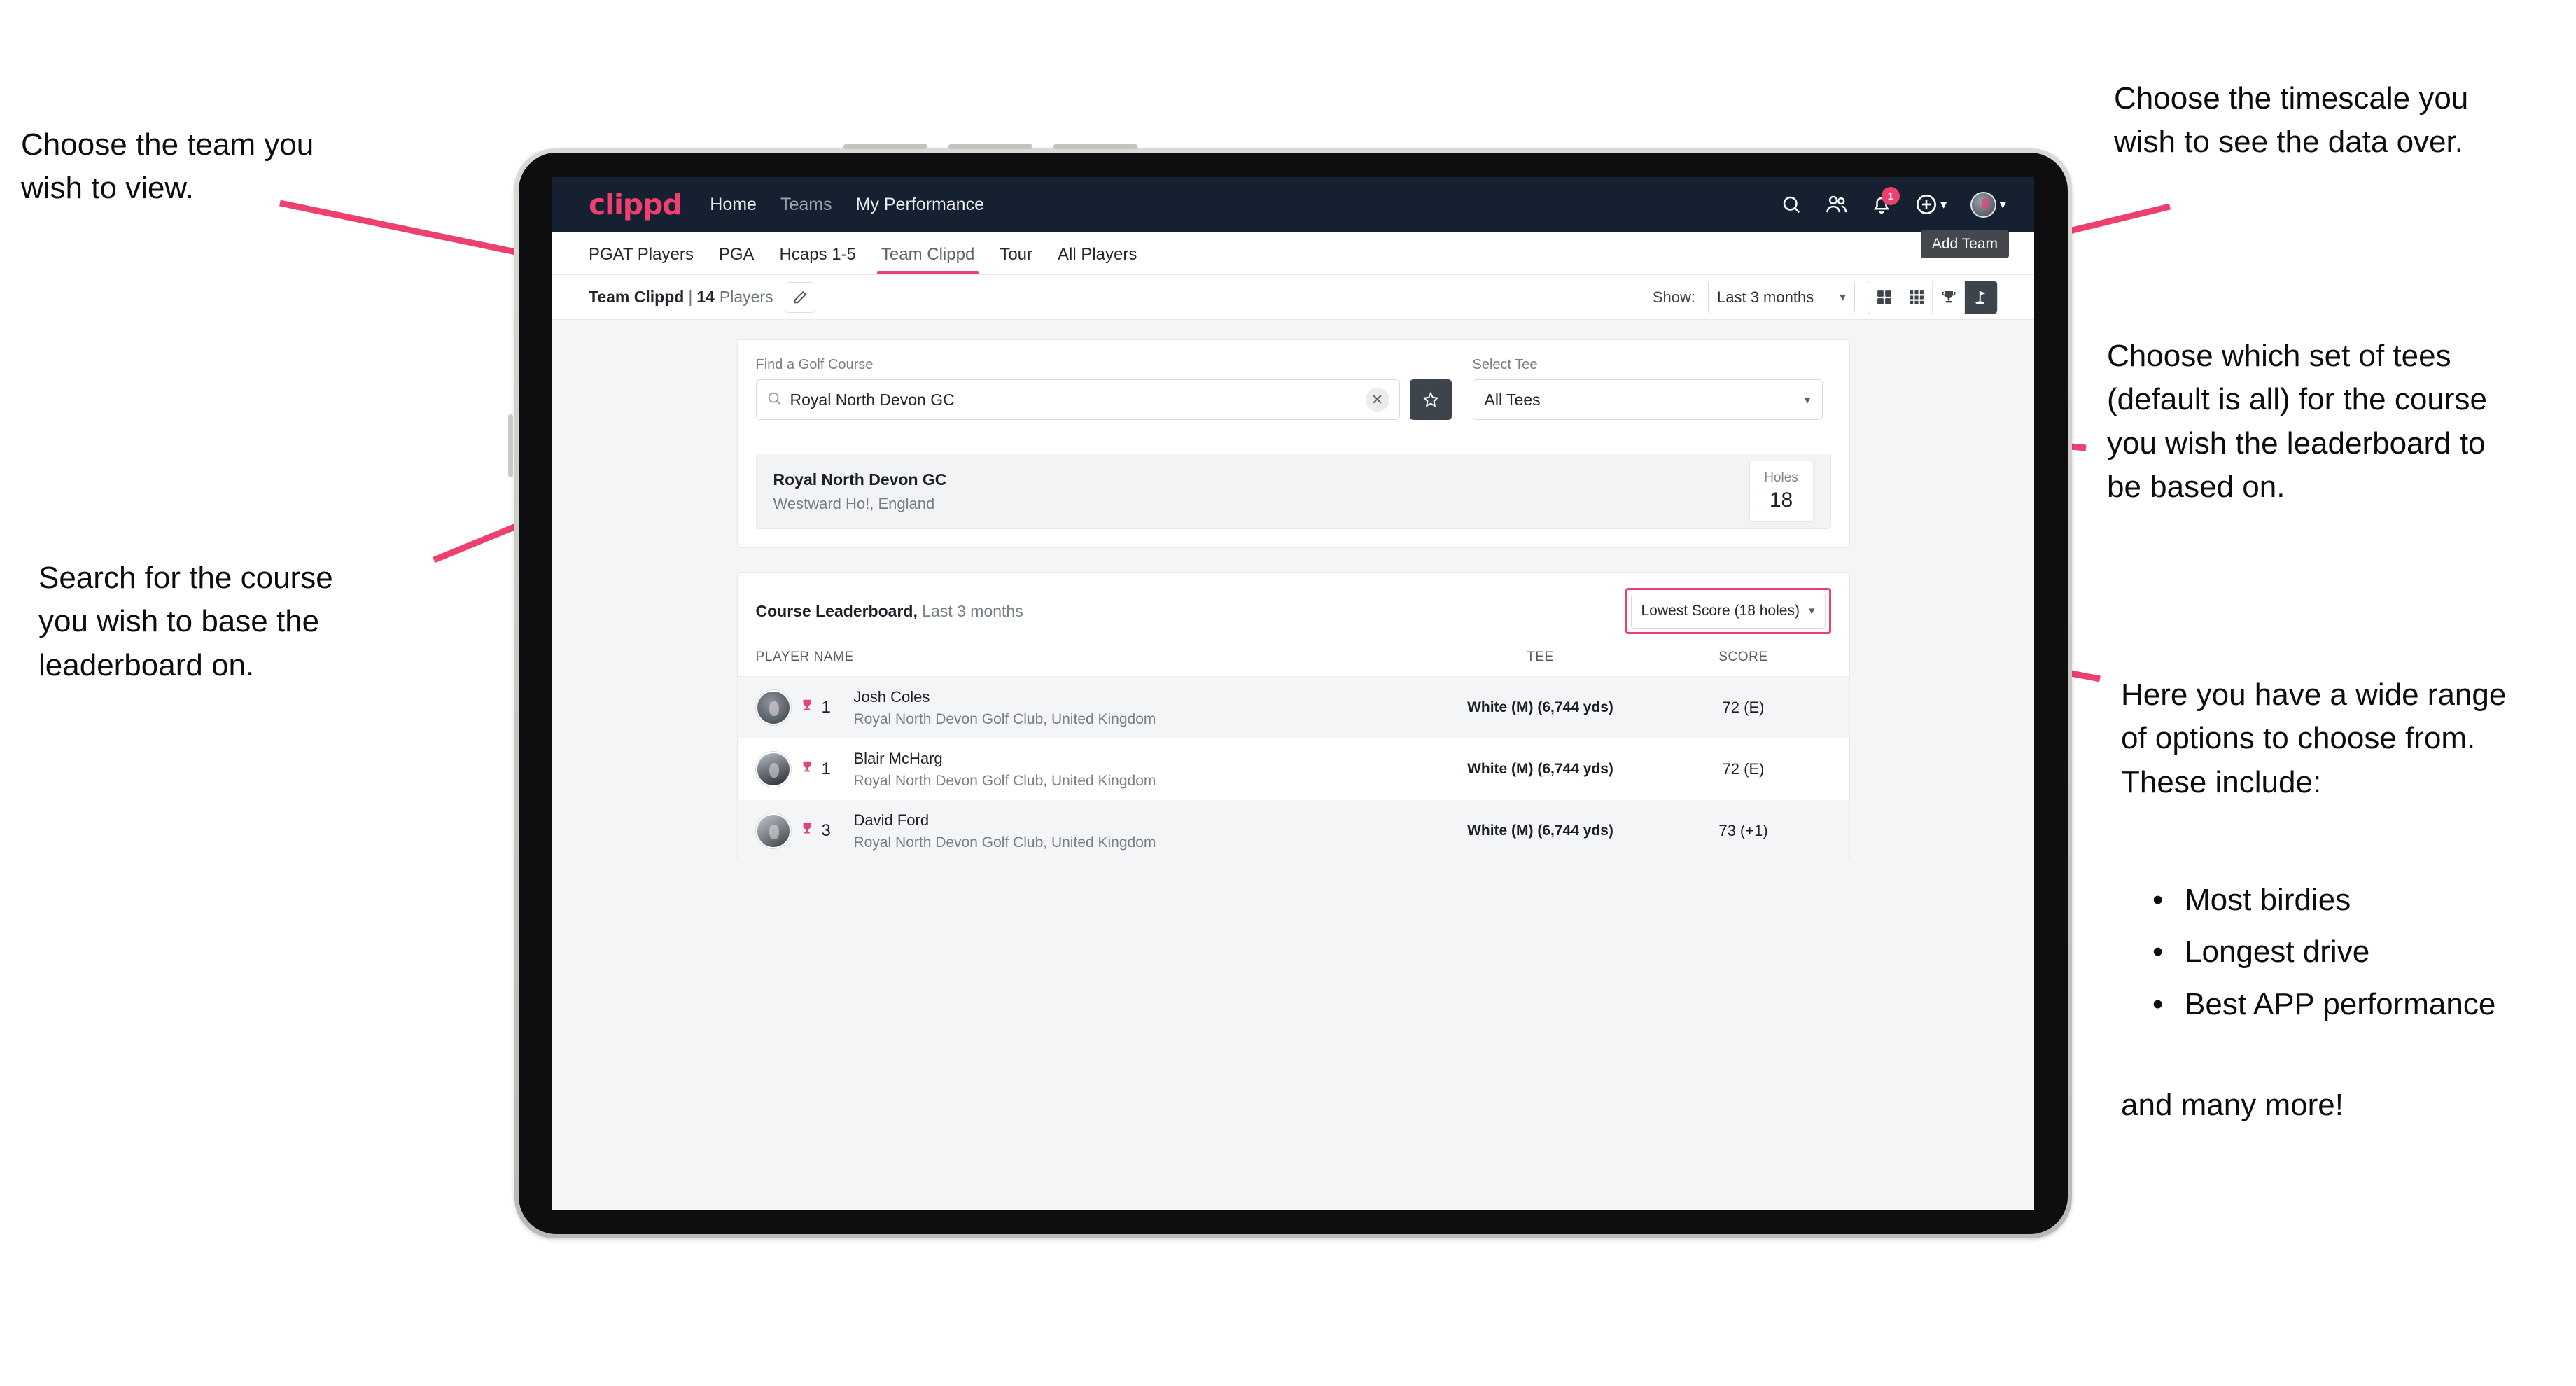 This screenshot has height=1386, width=2576. Describe the element at coordinates (1981, 297) in the screenshot. I see `flag-view-icon` at that location.